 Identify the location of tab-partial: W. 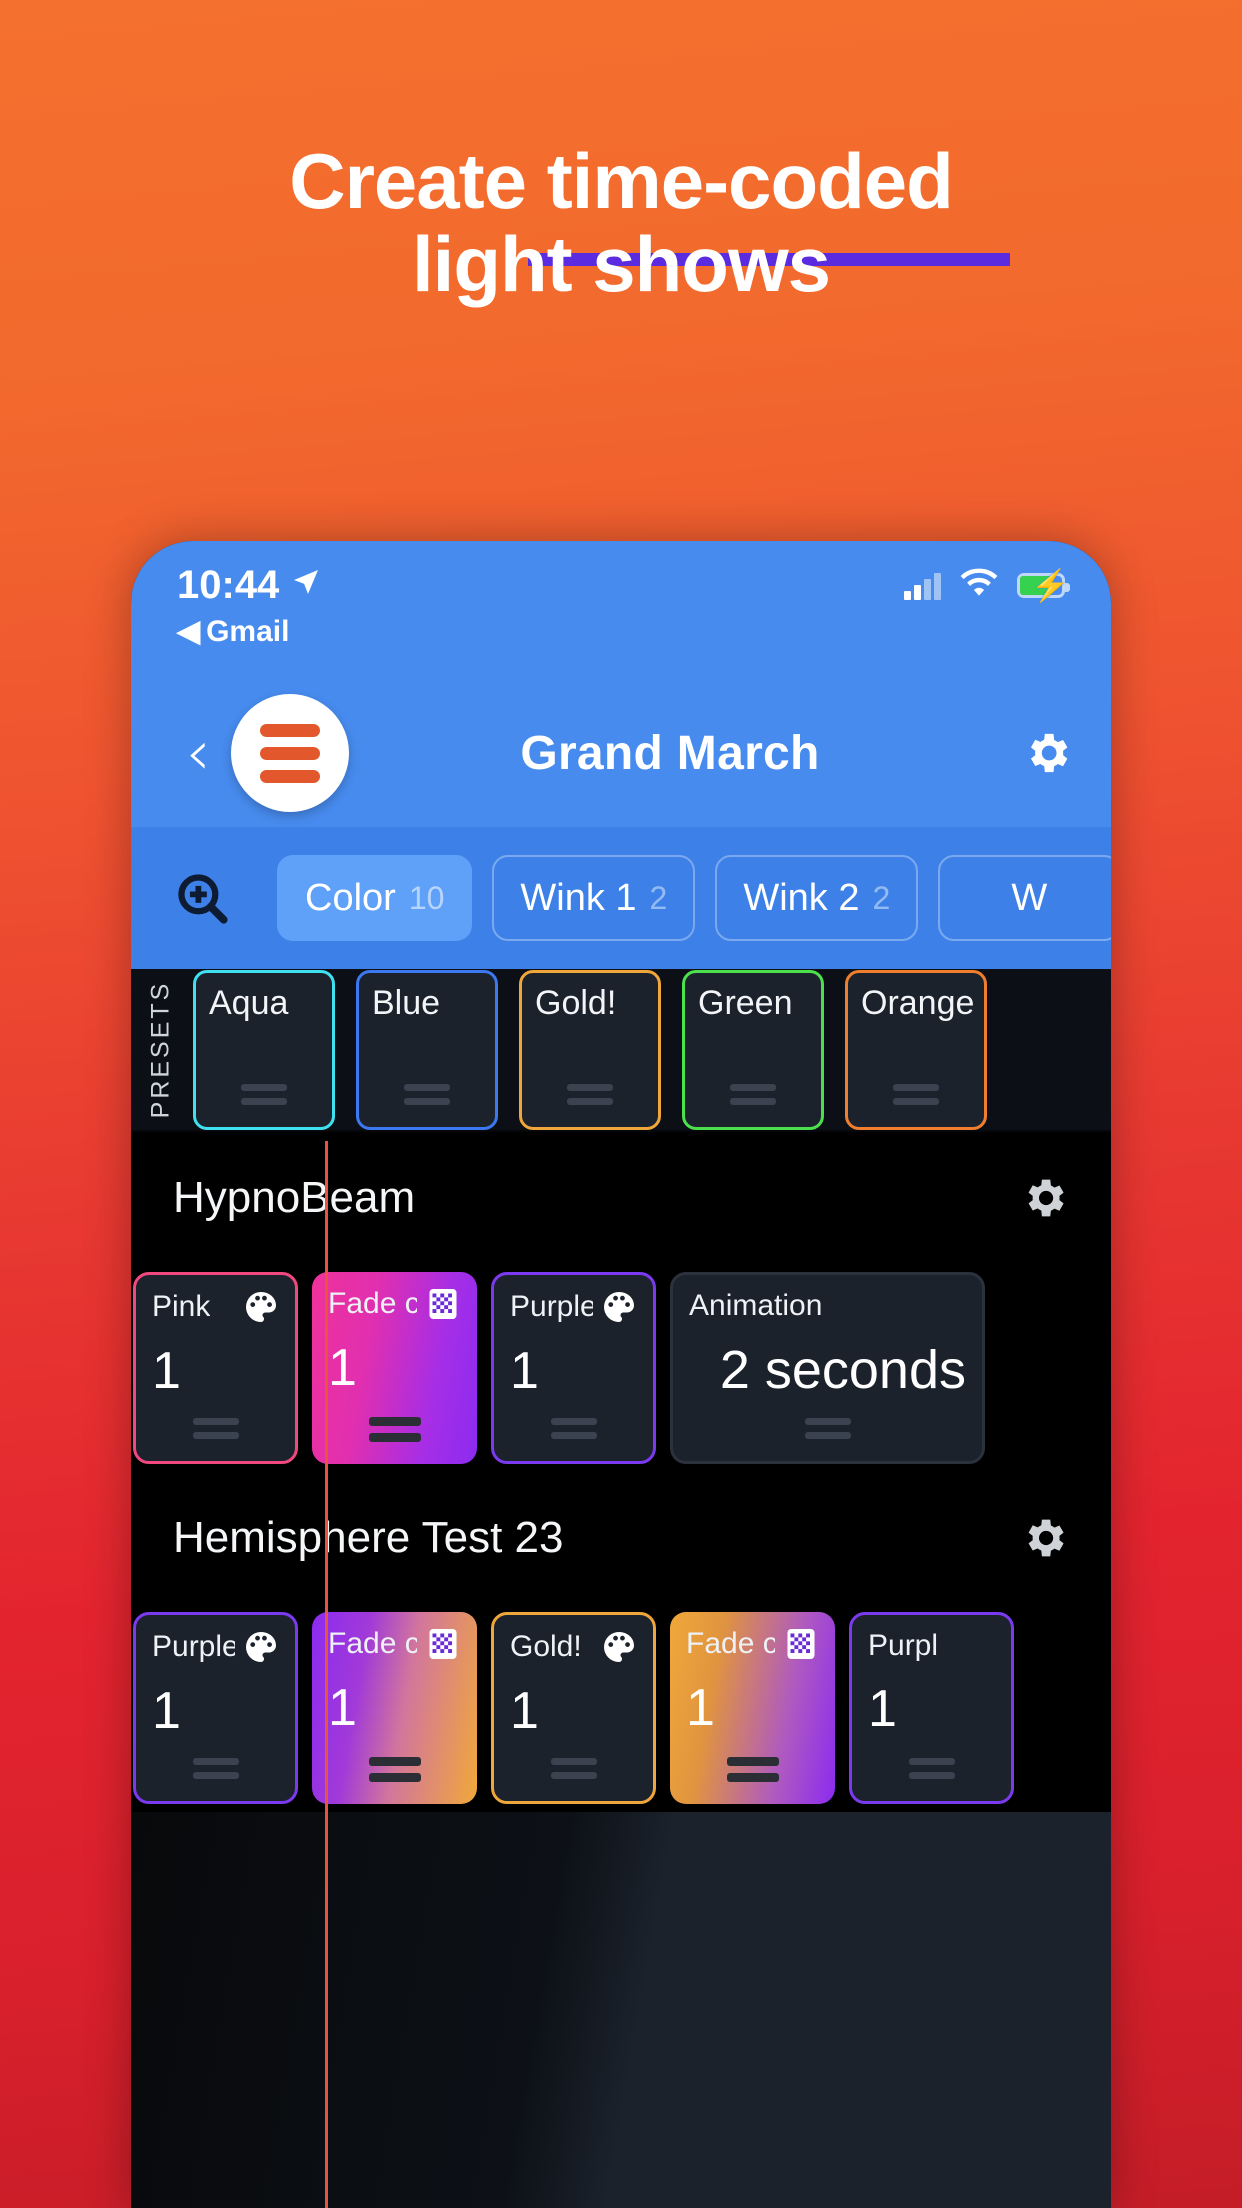
(1024, 898).